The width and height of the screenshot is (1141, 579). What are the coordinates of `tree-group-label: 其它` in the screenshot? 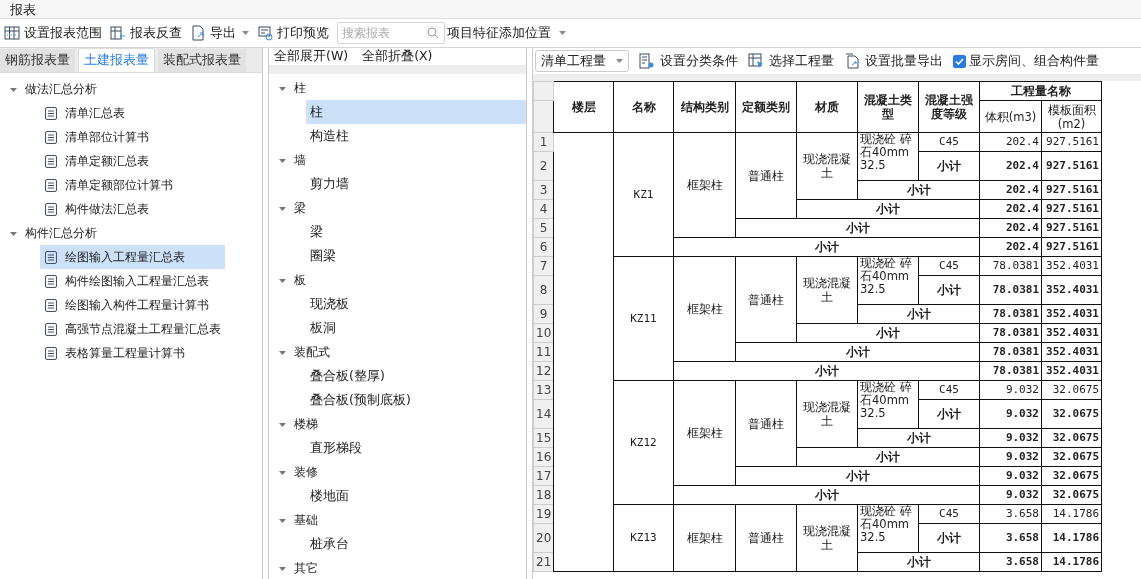 It's located at (306, 568).